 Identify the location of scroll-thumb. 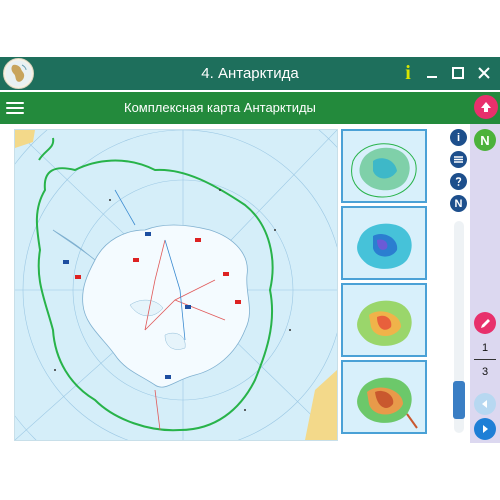
(459, 400).